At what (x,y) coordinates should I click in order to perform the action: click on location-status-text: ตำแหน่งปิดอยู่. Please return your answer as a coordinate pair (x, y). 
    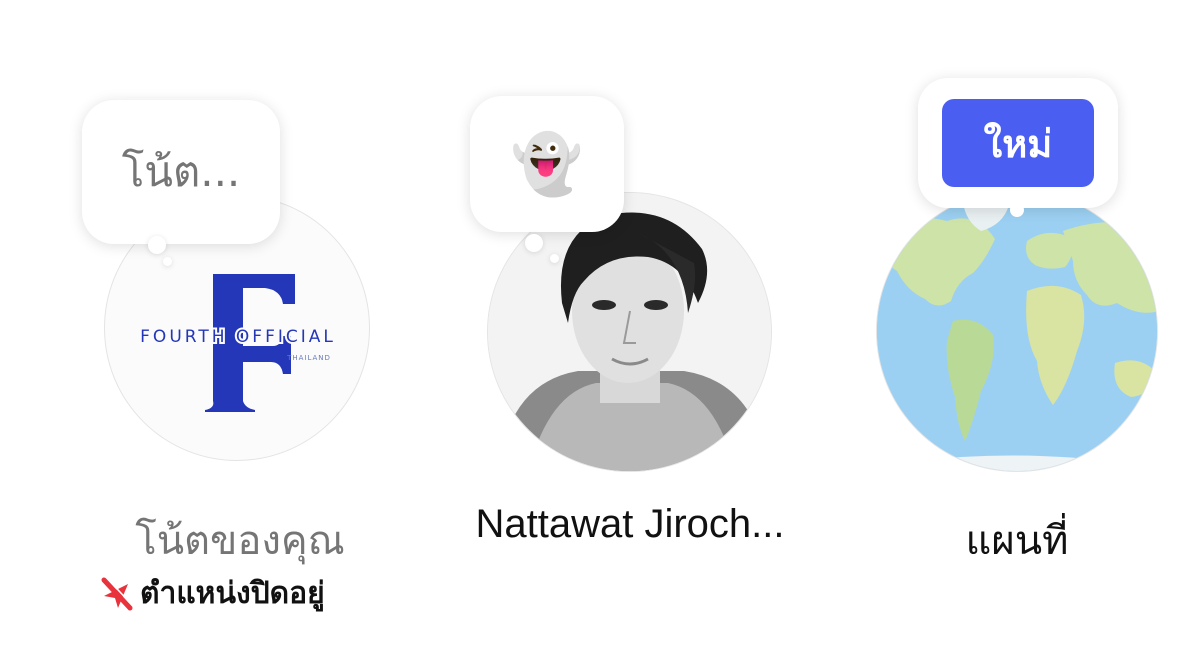
    Looking at the image, I should click on (232, 593).